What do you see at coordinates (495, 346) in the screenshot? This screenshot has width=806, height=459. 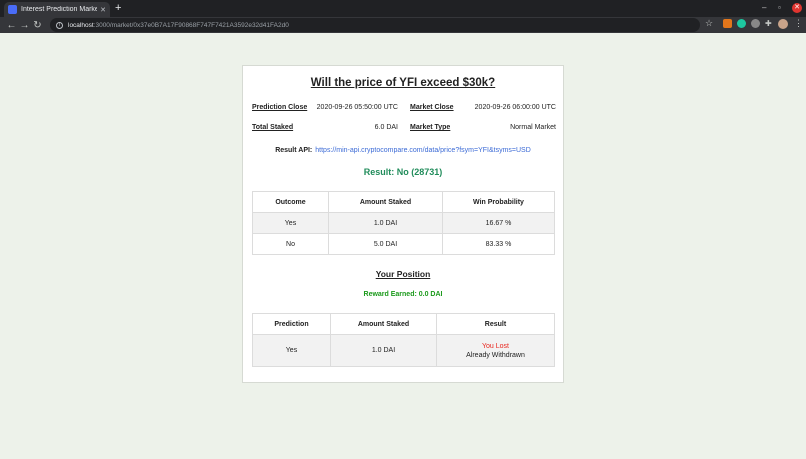 I see `result-status: You Lost` at bounding box center [495, 346].